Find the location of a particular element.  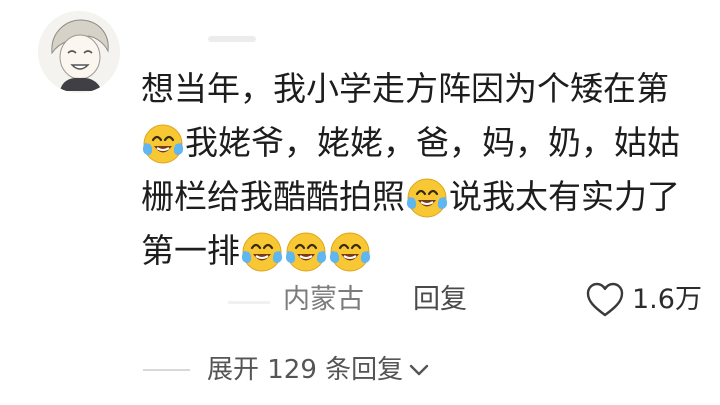

comment-line: 想当年，我小学走方阵因为个矮在第 is located at coordinates (430, 89).